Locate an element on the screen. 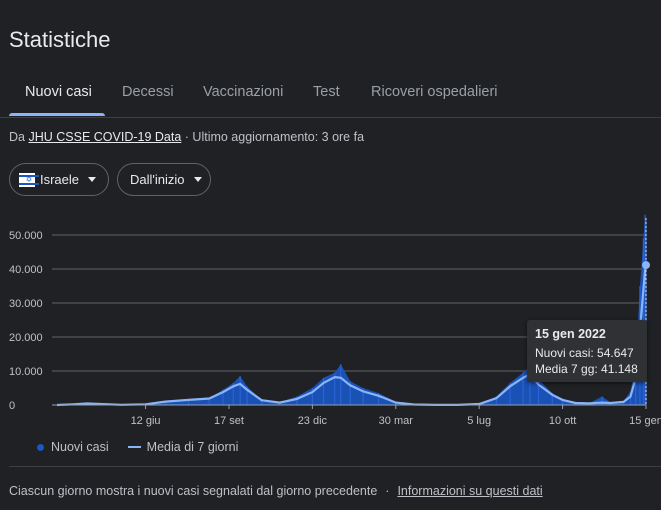  range-selector: Dall'inizio is located at coordinates (164, 179).